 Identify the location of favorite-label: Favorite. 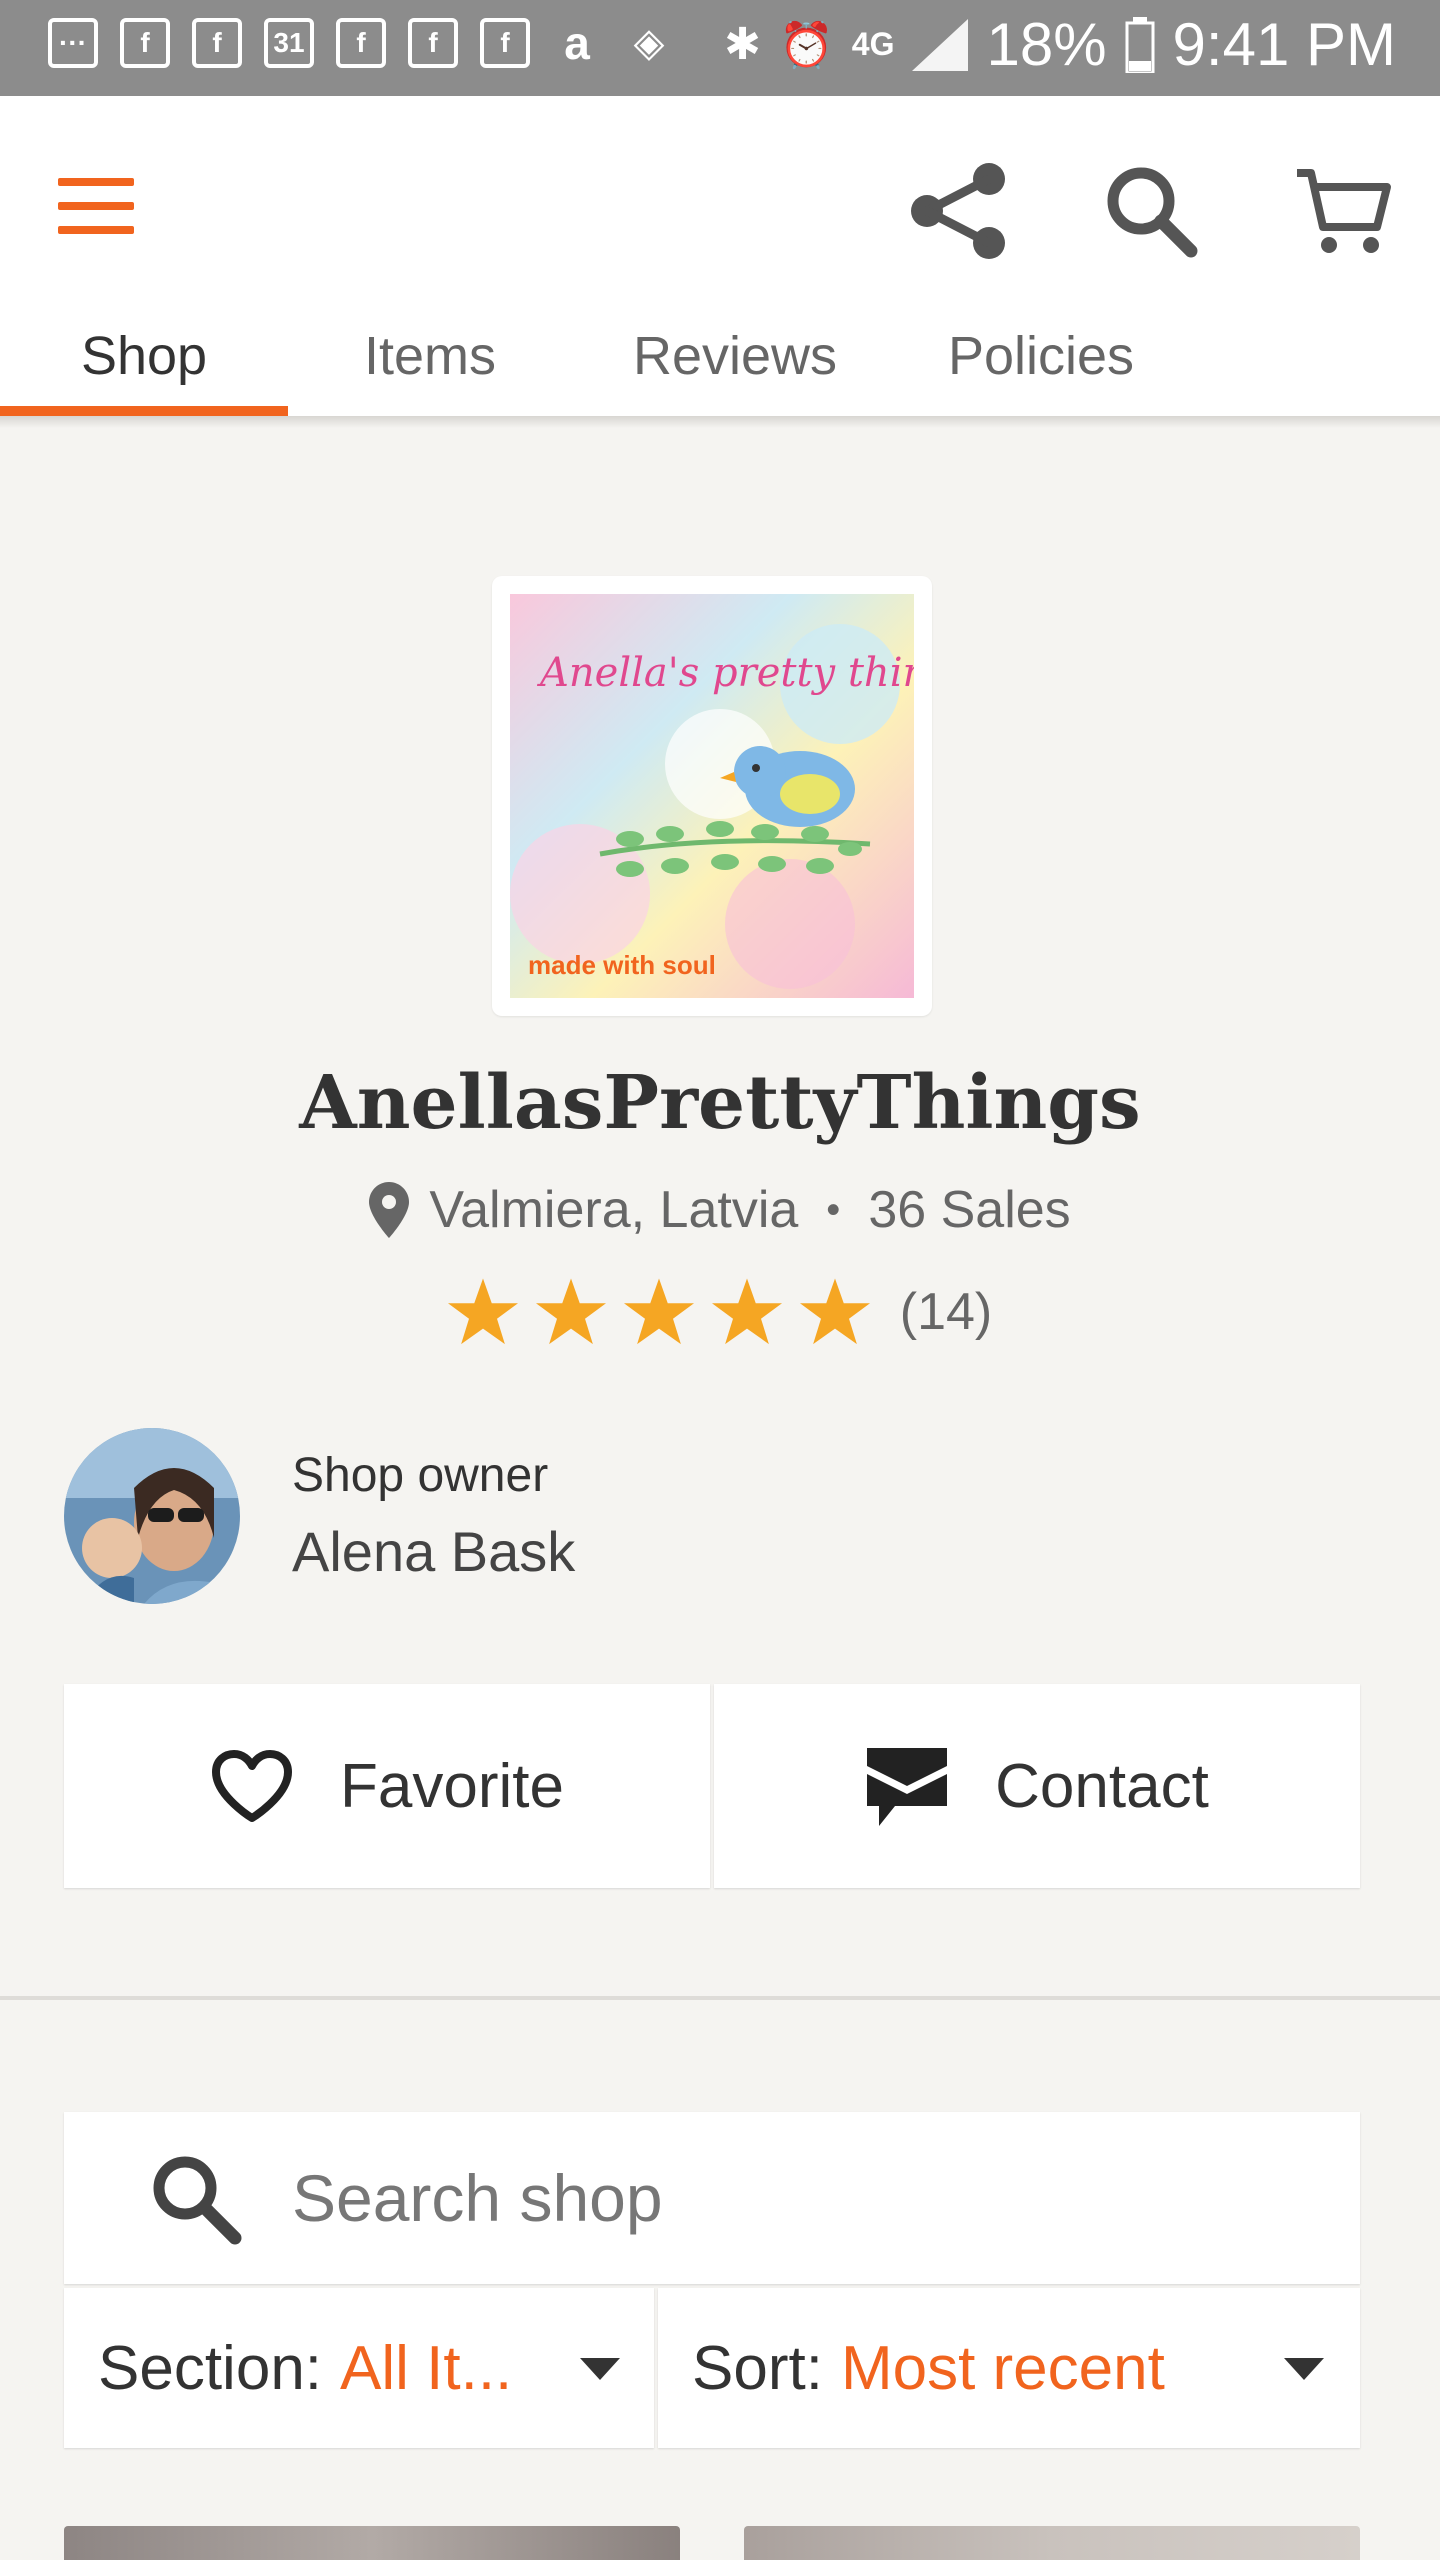
(452, 1786).